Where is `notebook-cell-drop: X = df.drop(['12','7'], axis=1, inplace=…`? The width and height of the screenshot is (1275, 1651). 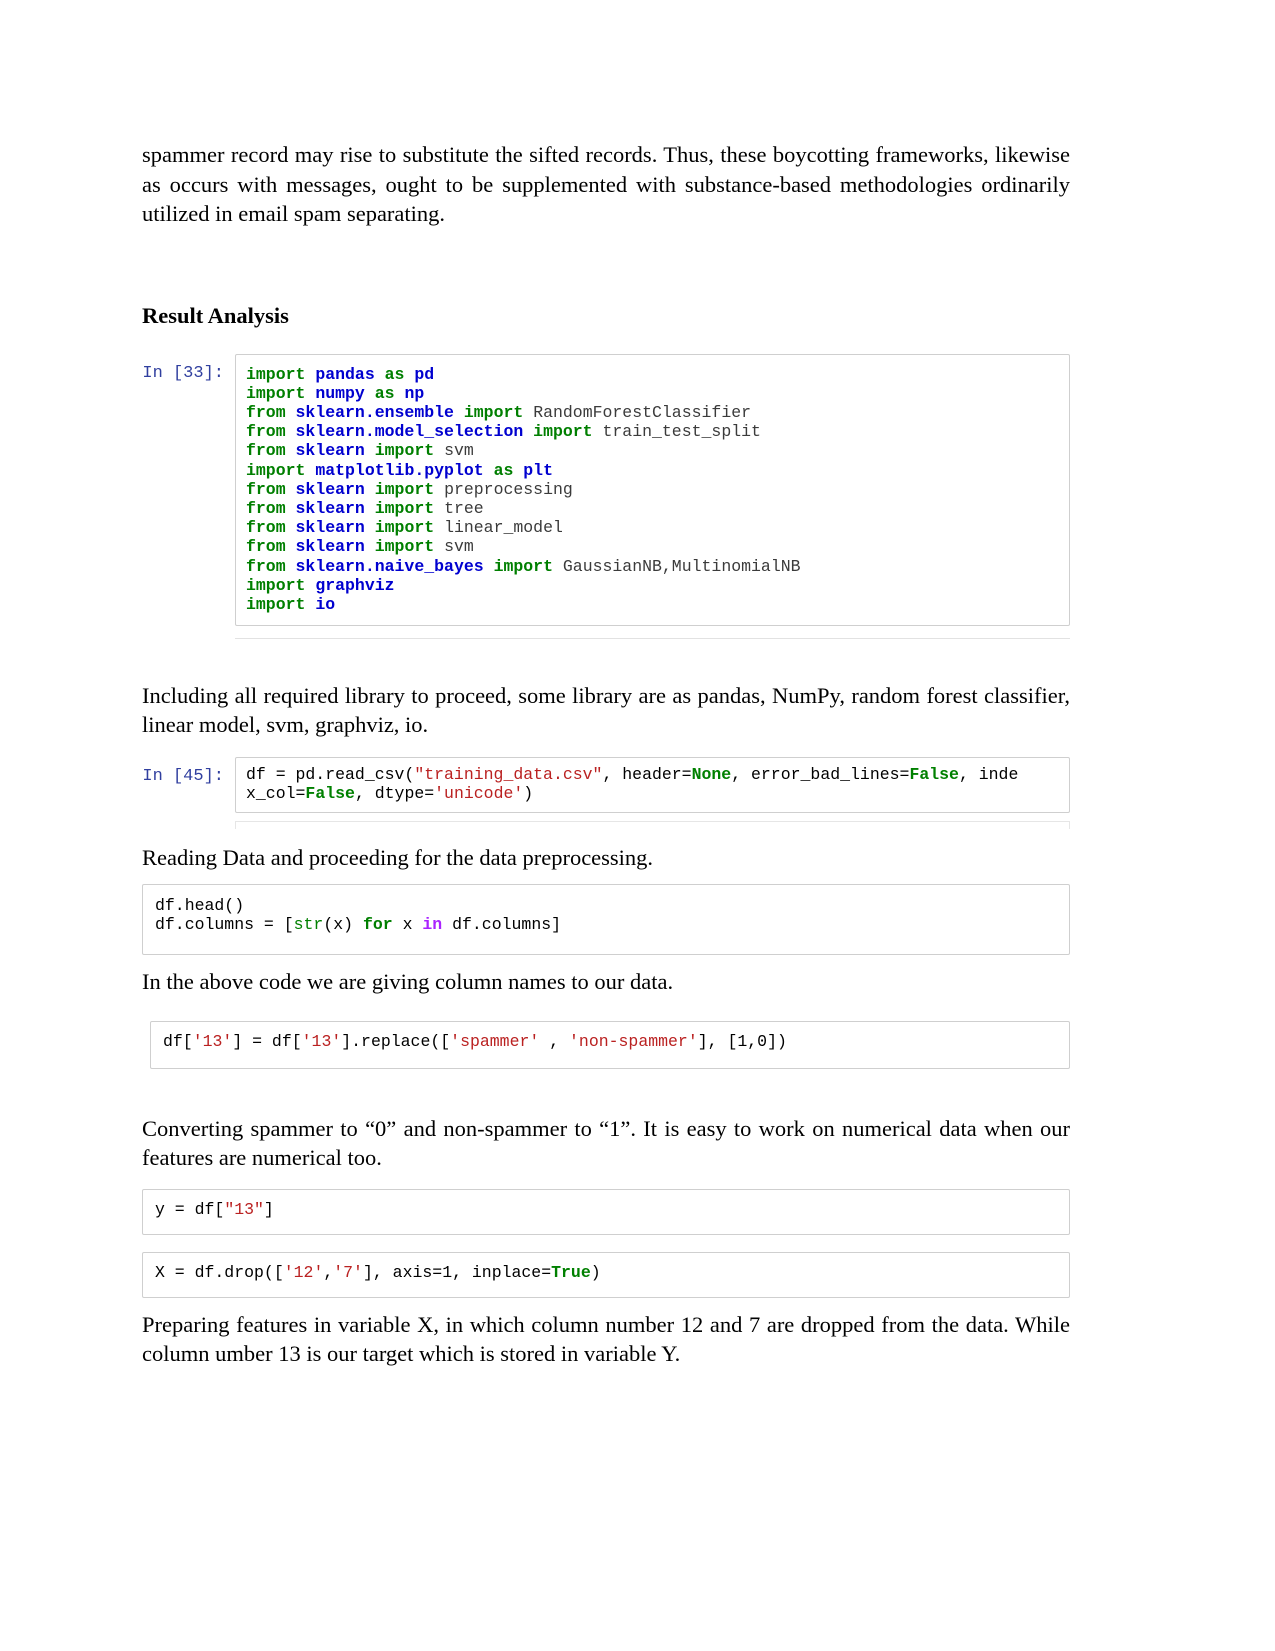
notebook-cell-drop: X = df.drop(['12','7'], axis=1, inplace=… is located at coordinates (606, 1274).